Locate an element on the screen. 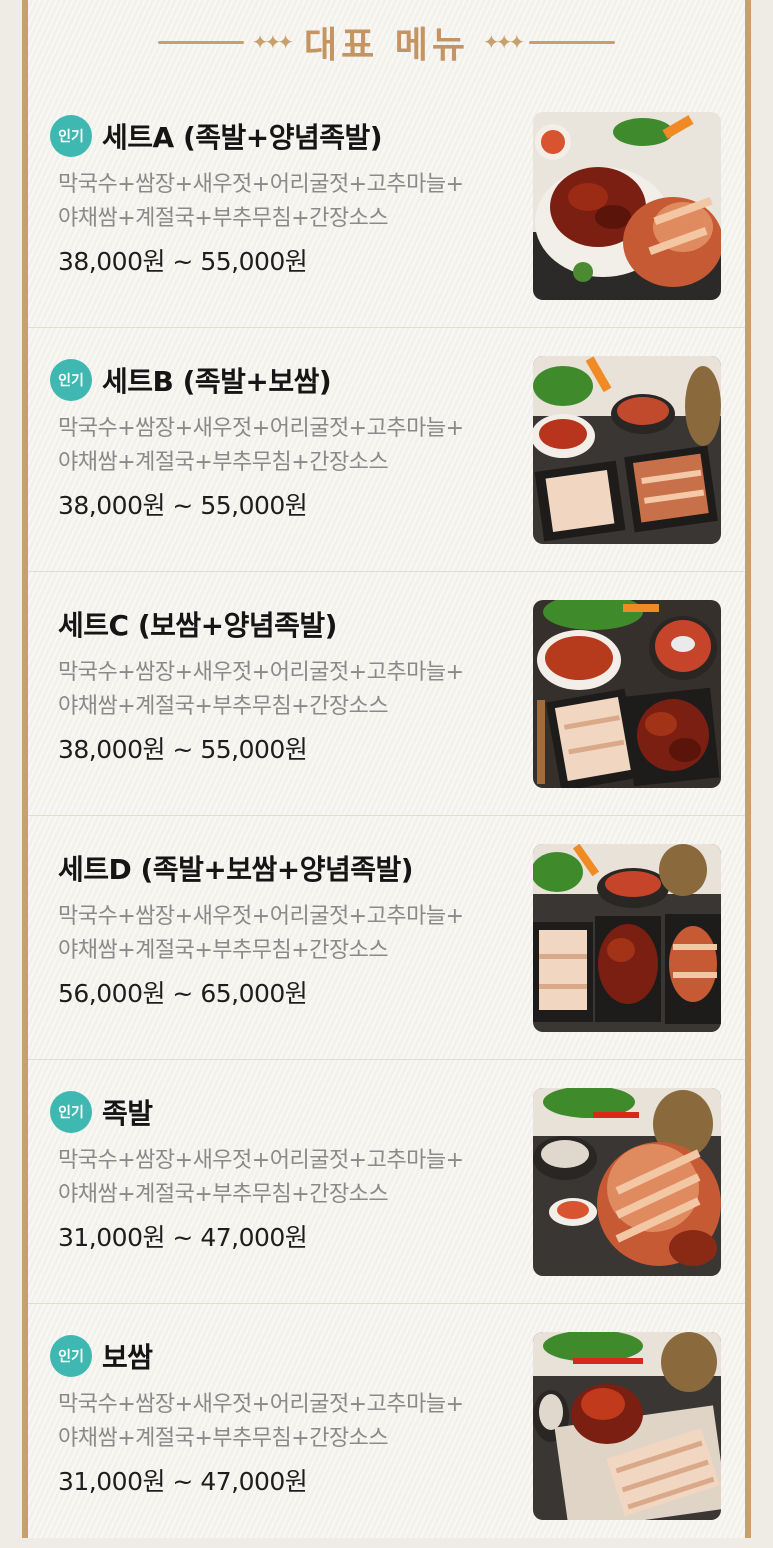 The image size is (773, 1548). menu-item-name: 세트B (족발+보쌈) is located at coordinates (217, 381).